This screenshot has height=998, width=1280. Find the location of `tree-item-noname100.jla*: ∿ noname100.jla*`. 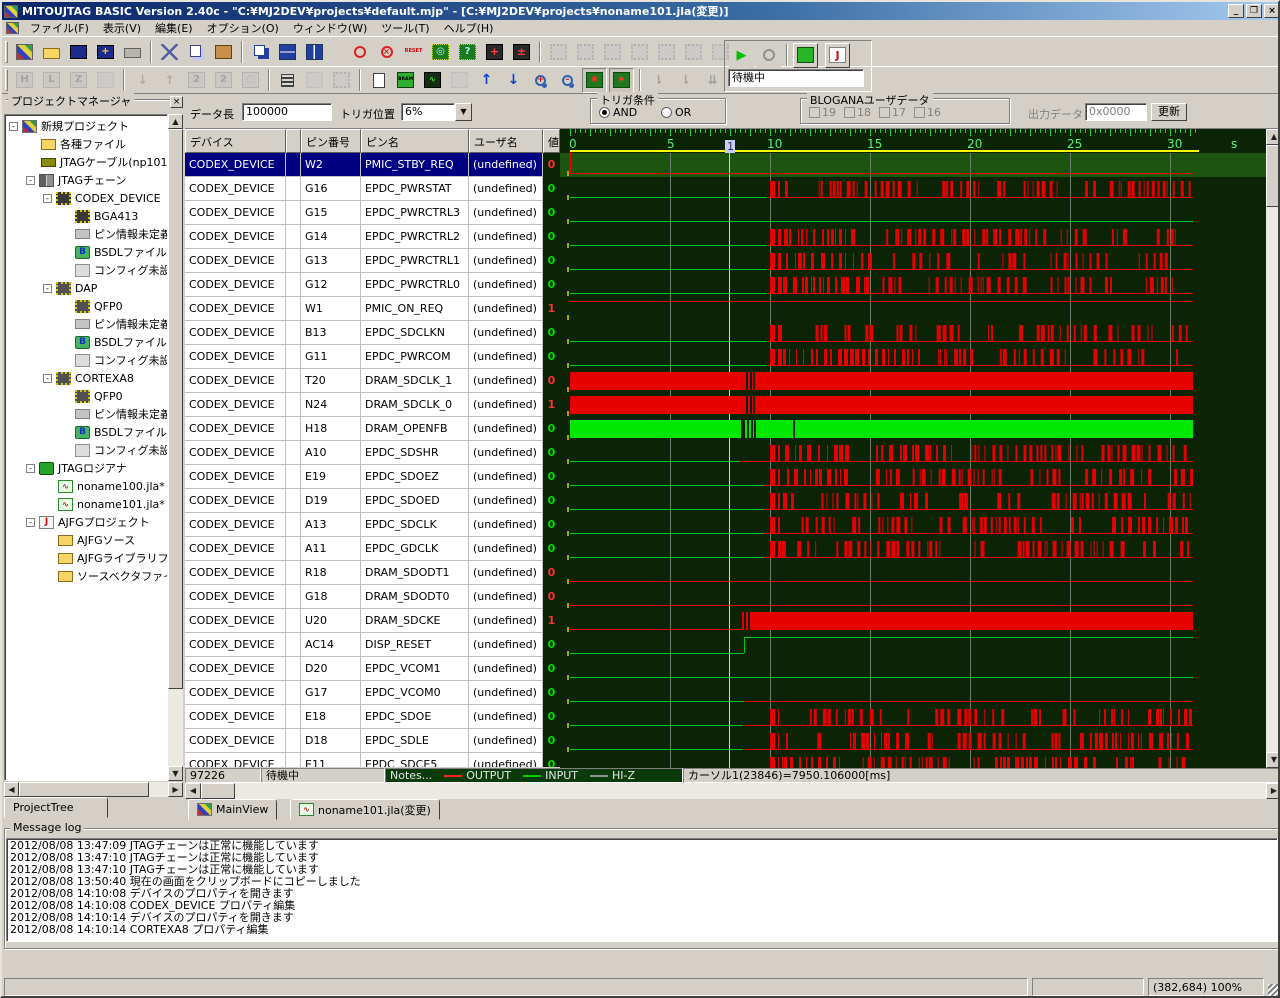

tree-item-noname100.jla*: ∿ noname100.jla* is located at coordinates (87, 486).